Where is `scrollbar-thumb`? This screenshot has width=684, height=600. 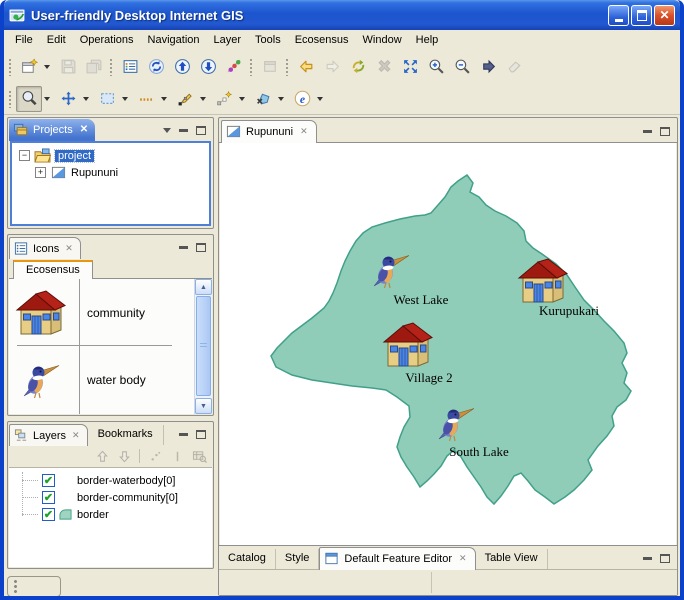
scrollbar-thumb is located at coordinates (203, 346).